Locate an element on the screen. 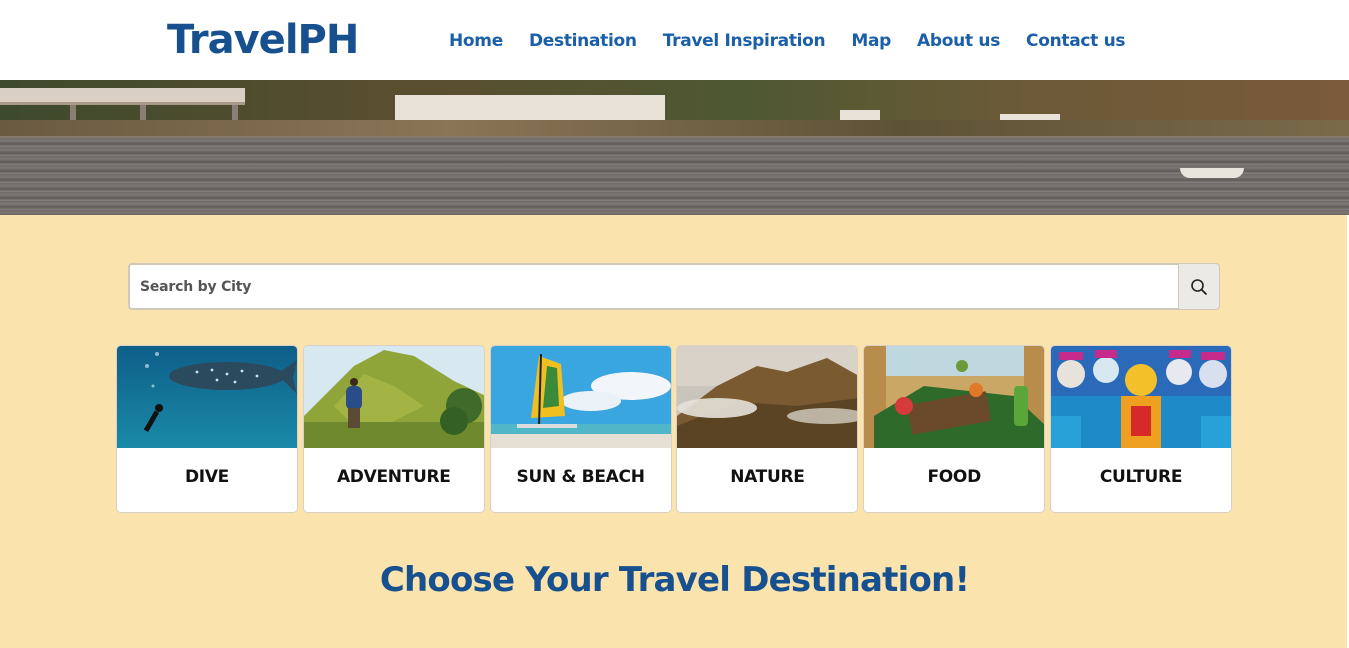 The image size is (1349, 648). nav-destination: Destination is located at coordinates (583, 41).